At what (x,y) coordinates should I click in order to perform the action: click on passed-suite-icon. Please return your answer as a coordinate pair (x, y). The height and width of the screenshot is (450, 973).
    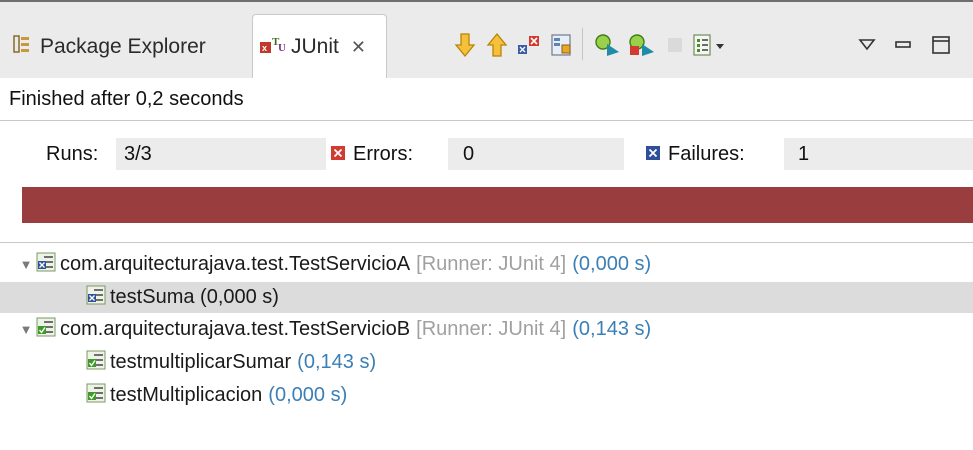
    Looking at the image, I should click on (46, 330).